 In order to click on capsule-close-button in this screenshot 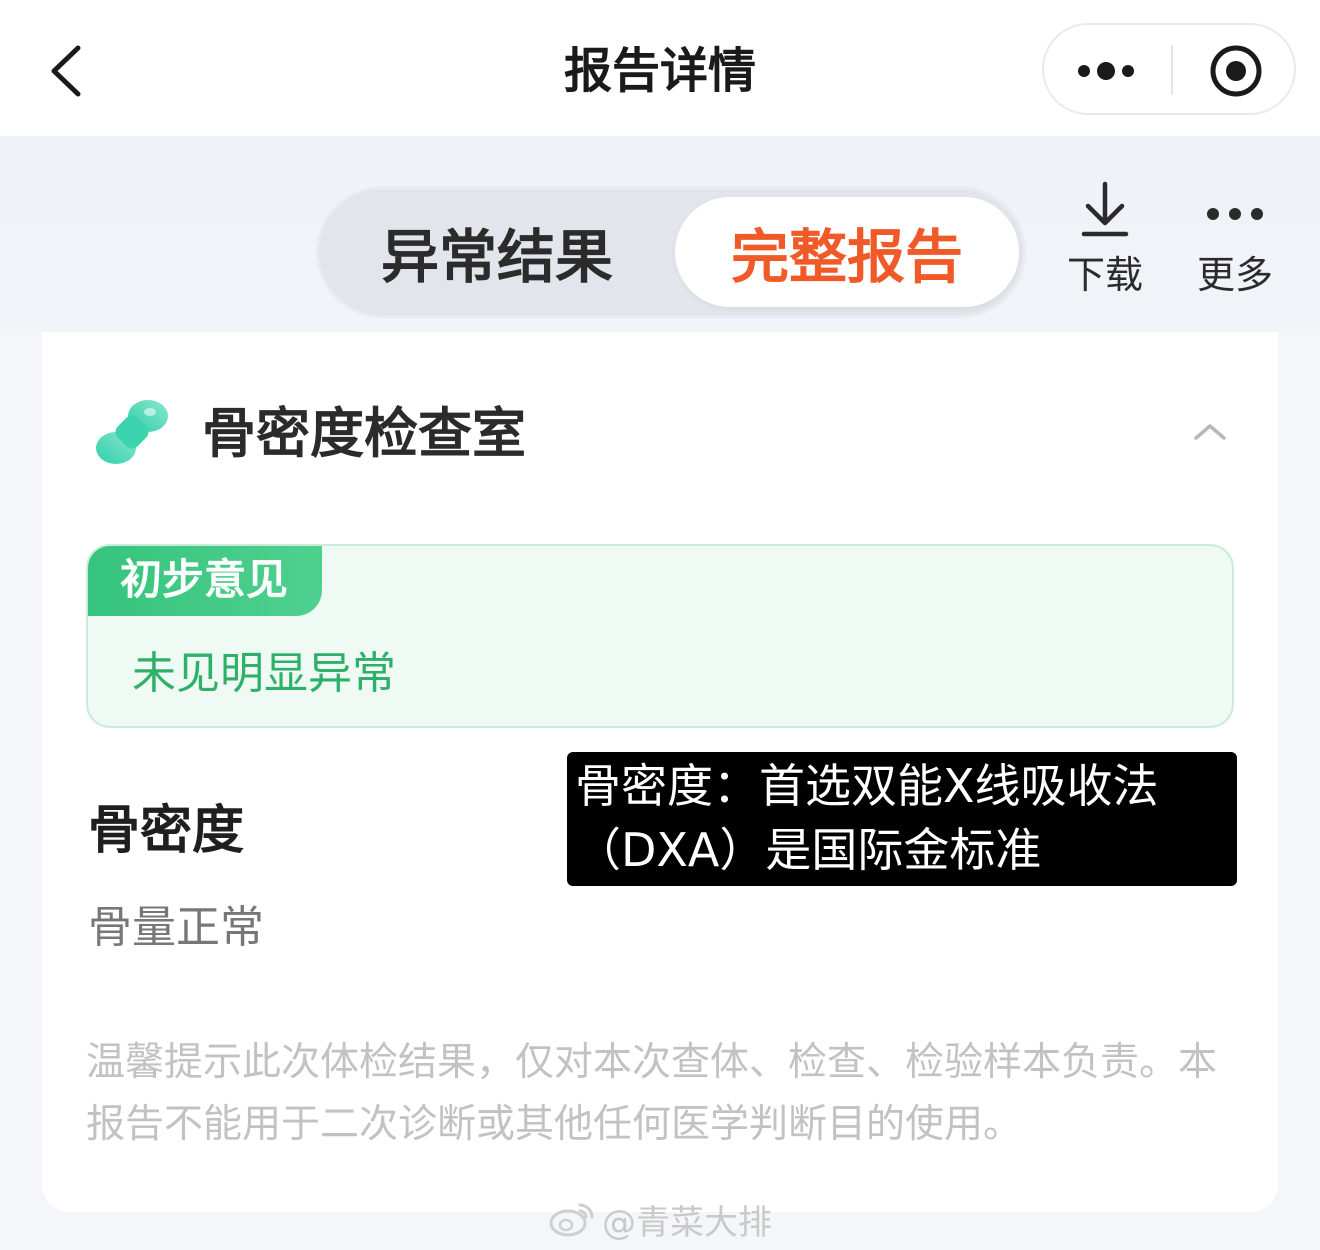, I will do `click(1234, 69)`.